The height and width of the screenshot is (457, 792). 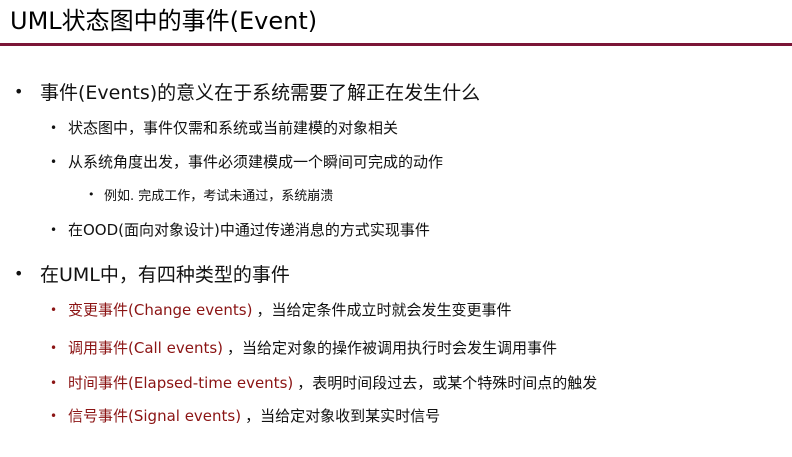 I want to click on sub-bullet-statechart-relevance: • 状态图中，事件仅需和系统或当前建模的对象相关, so click(x=224, y=127).